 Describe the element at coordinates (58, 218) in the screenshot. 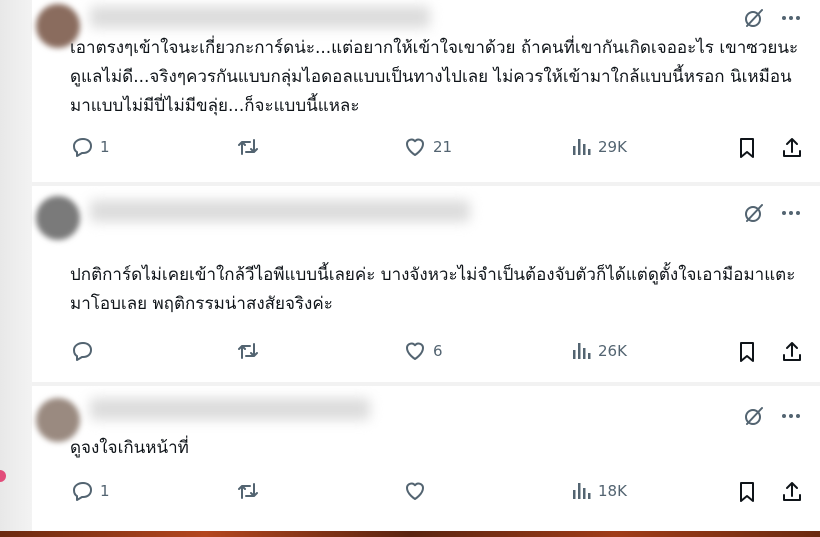

I see `avatar` at that location.